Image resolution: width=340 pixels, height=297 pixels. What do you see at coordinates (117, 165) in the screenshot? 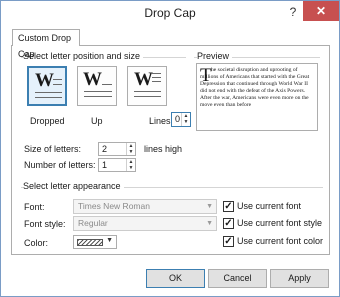
I see `number-spinner: 1 ▲ ▼` at bounding box center [117, 165].